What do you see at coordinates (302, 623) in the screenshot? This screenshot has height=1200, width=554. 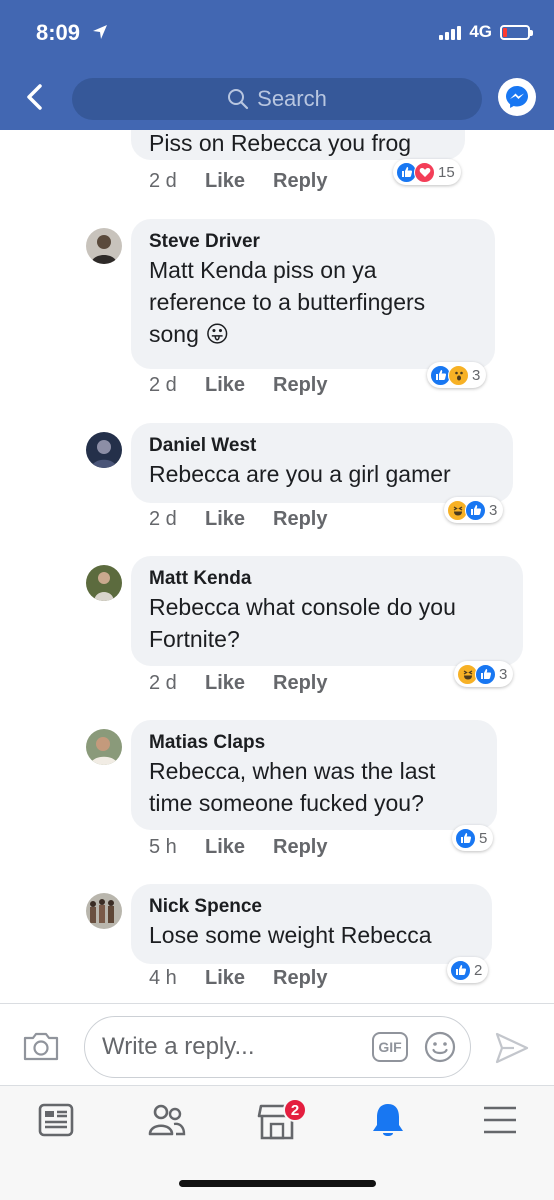 I see `comment-text: Rebecca what console do you Fortnite?` at bounding box center [302, 623].